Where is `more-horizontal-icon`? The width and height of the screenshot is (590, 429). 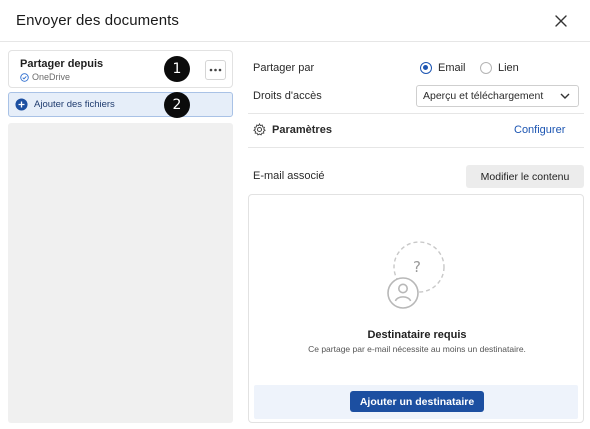 more-horizontal-icon is located at coordinates (215, 70).